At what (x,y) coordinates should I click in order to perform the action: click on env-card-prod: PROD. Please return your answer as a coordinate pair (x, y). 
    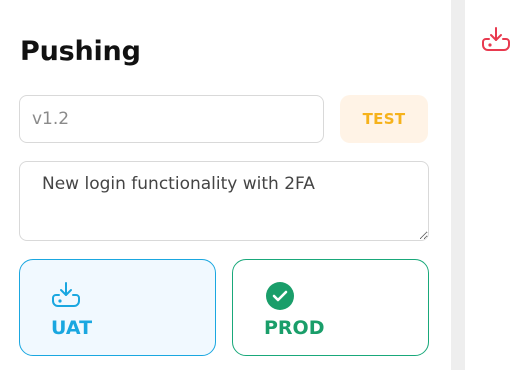
    Looking at the image, I should click on (330, 307).